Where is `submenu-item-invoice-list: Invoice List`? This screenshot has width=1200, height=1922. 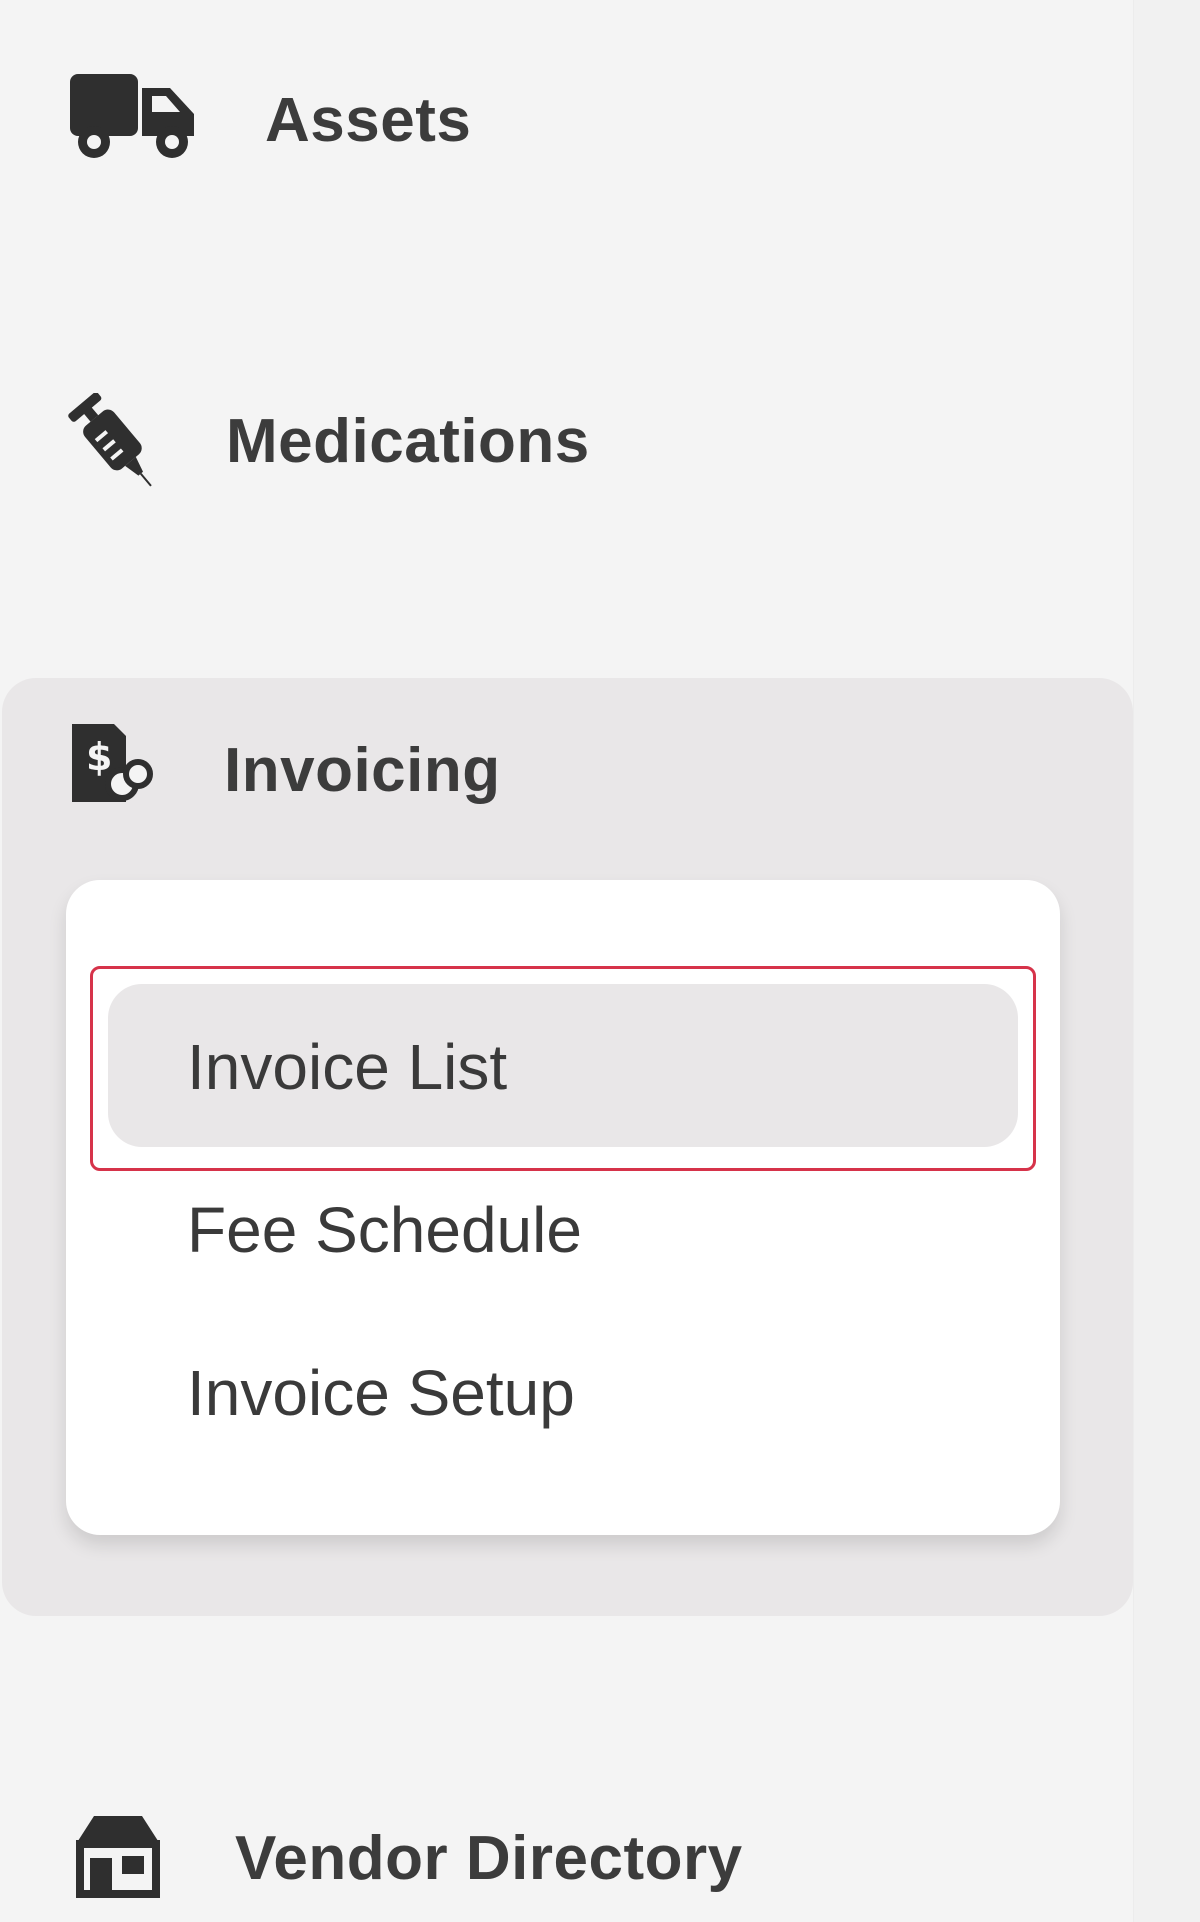
submenu-item-invoice-list: Invoice List is located at coordinates (563, 1013).